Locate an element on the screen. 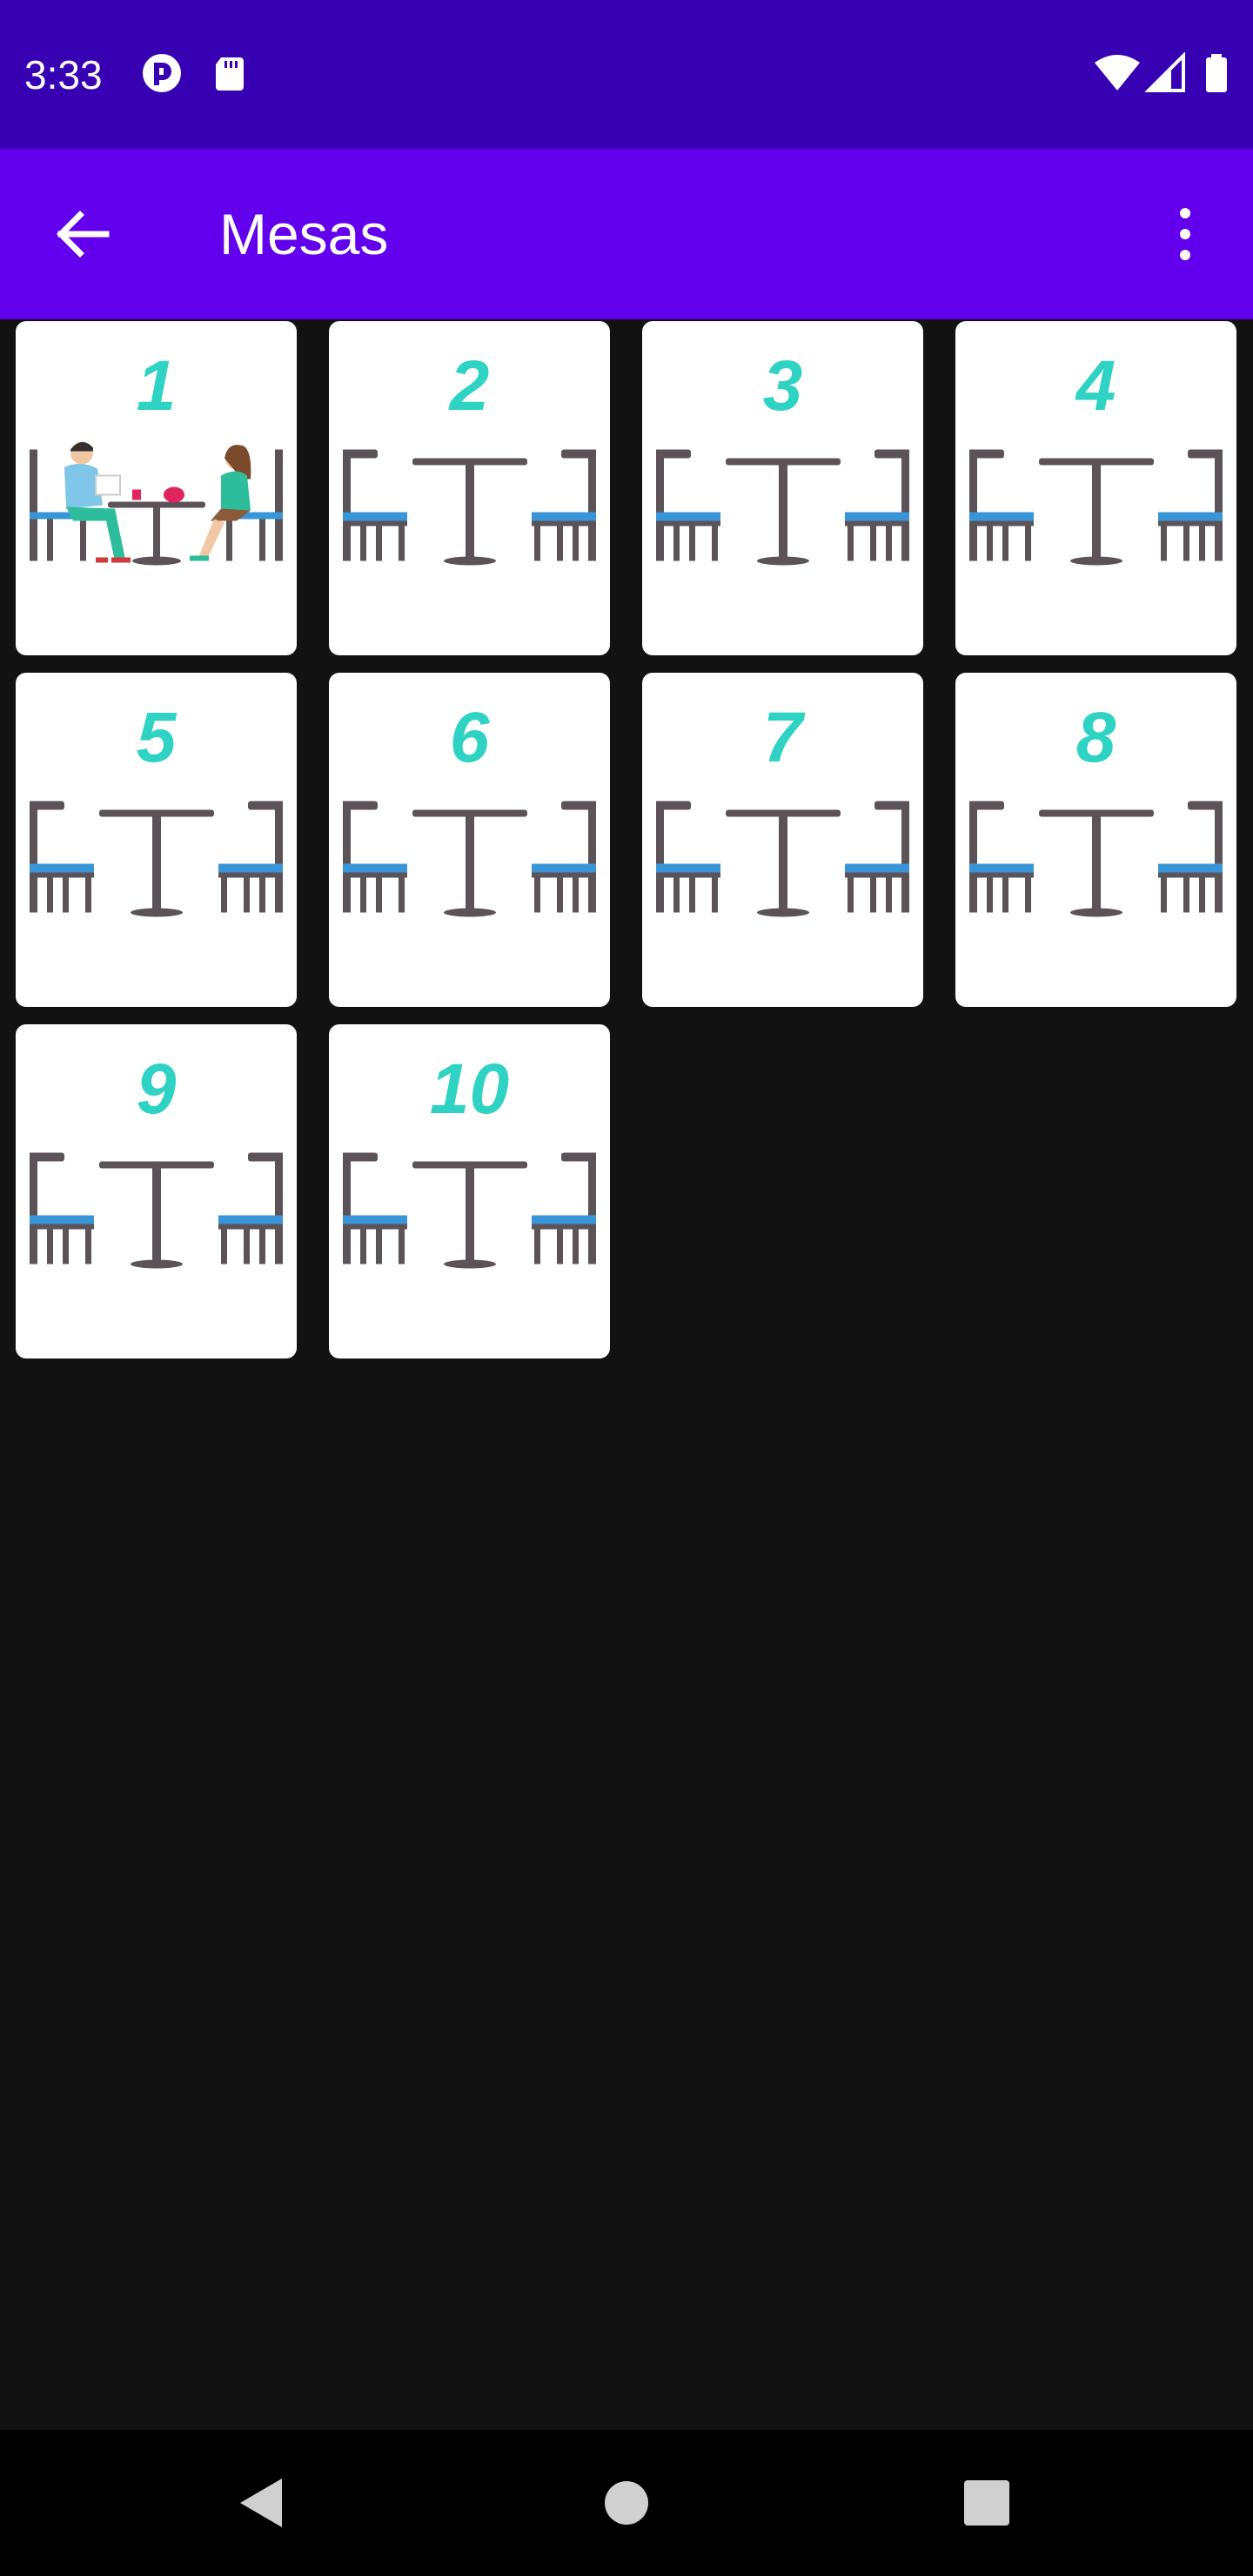 The height and width of the screenshot is (2576, 1253). system-nav-bar is located at coordinates (626, 2503).